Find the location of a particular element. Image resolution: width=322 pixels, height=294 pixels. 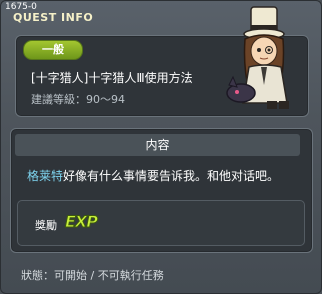

content-section-header: 内容 is located at coordinates (157, 145).